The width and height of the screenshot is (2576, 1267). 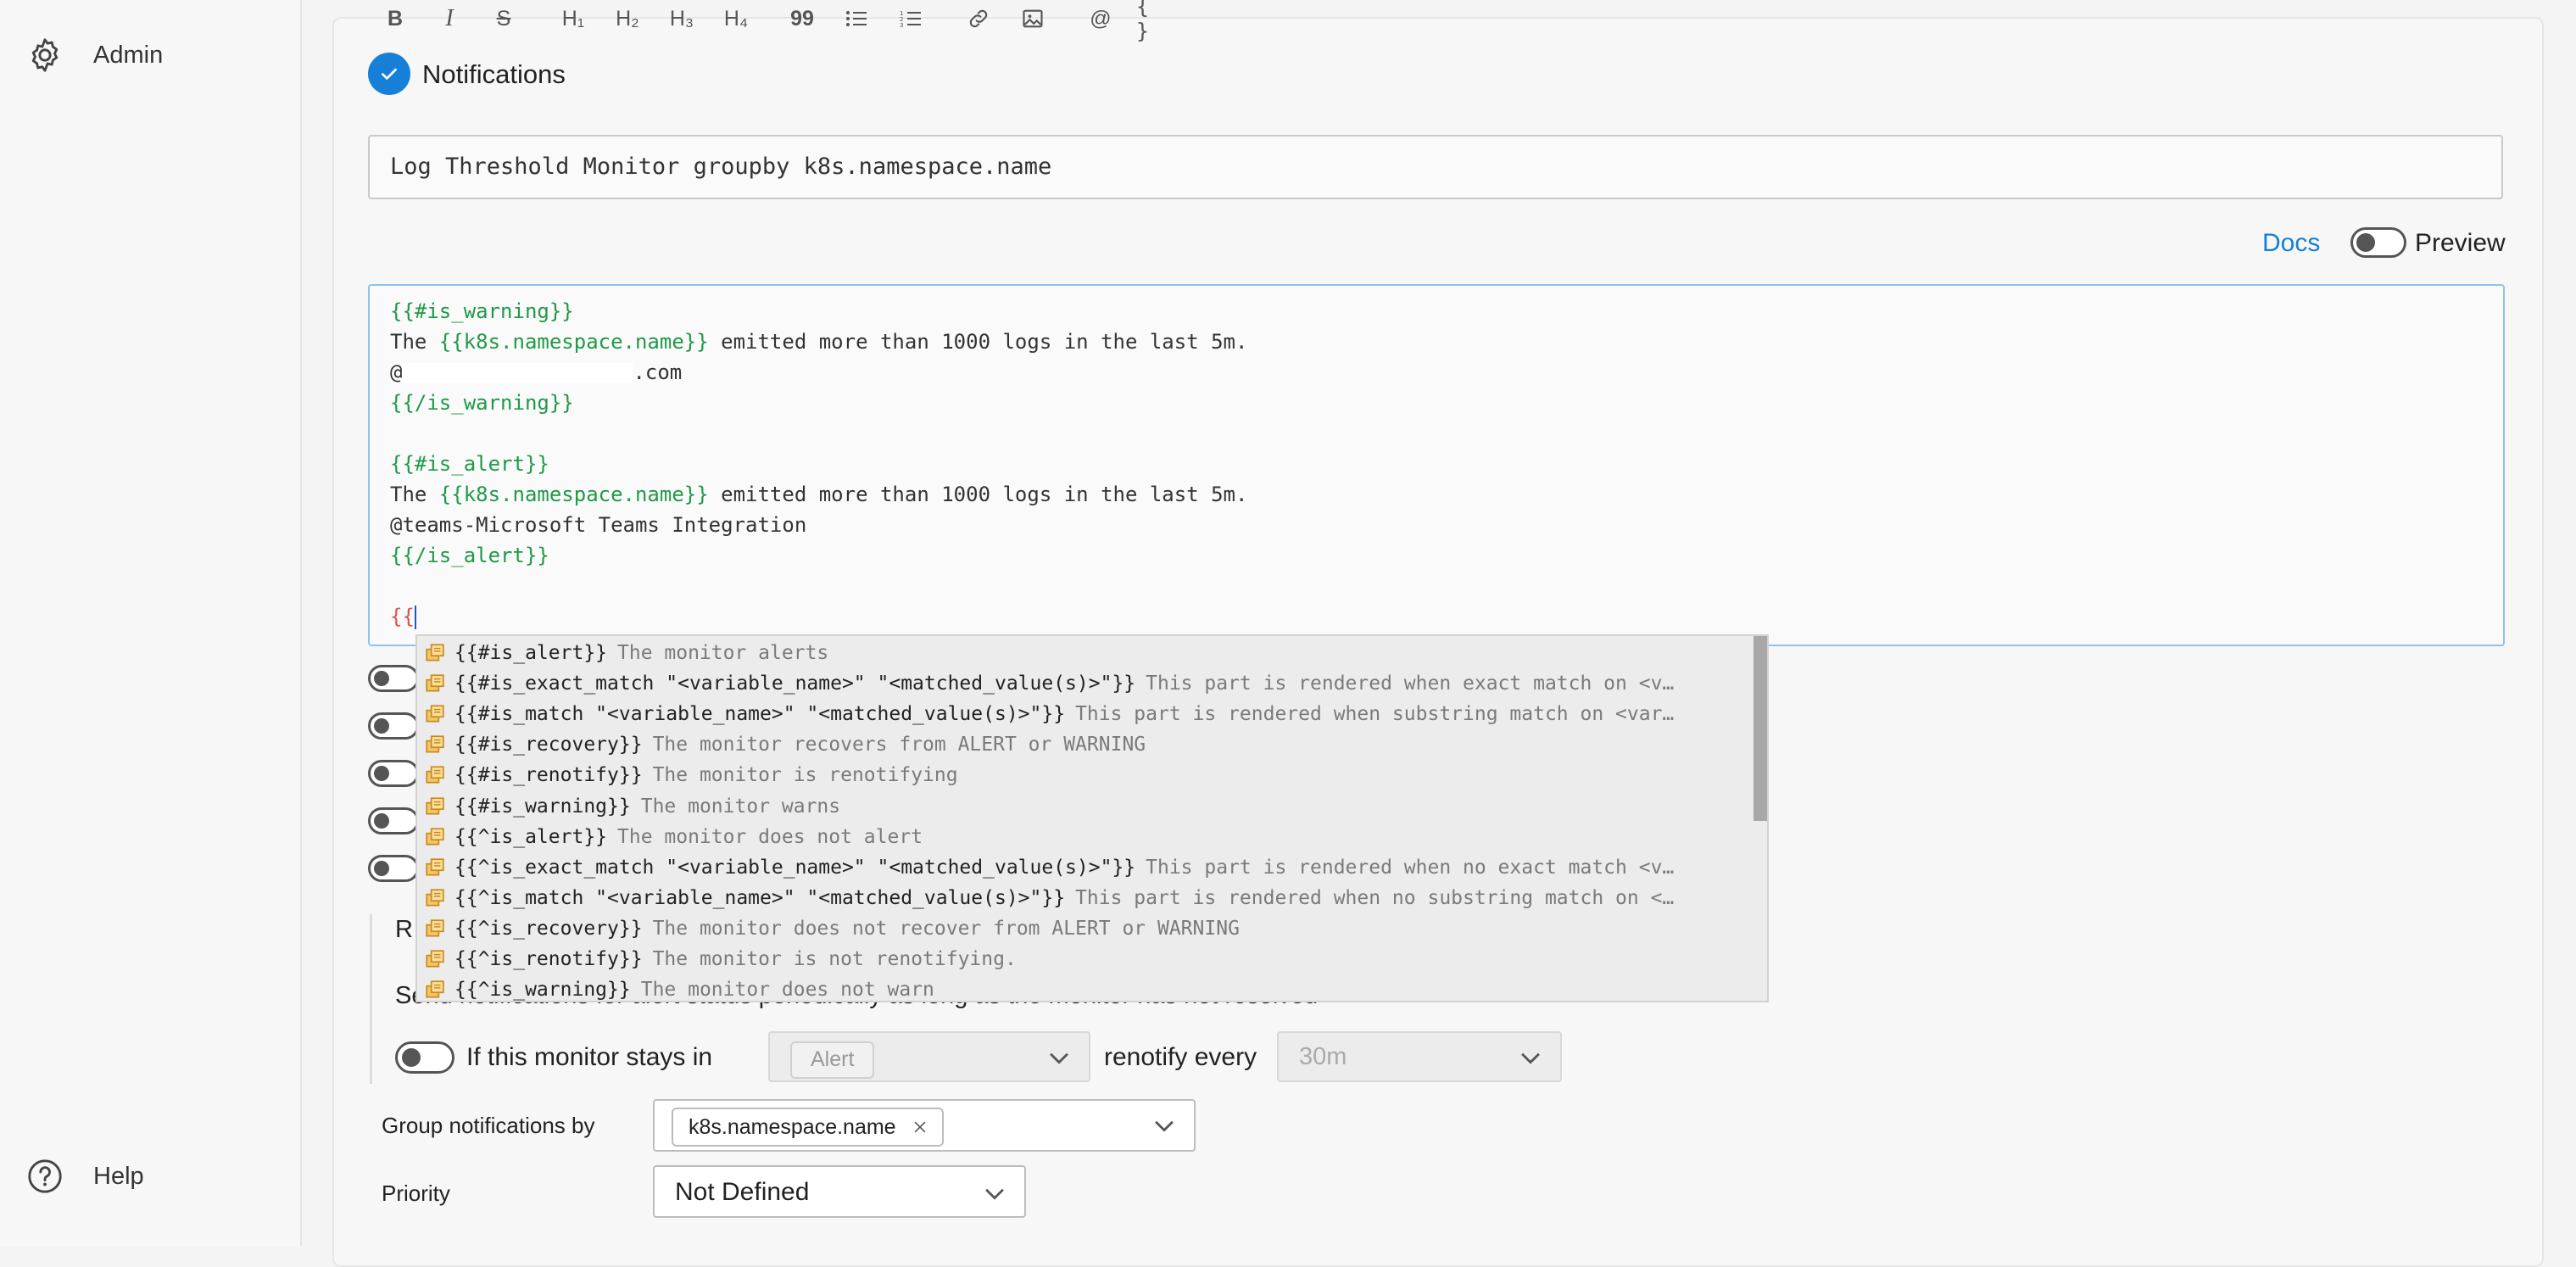 What do you see at coordinates (1180, 1057) in the screenshot?
I see `renotify-every-label: renotify every` at bounding box center [1180, 1057].